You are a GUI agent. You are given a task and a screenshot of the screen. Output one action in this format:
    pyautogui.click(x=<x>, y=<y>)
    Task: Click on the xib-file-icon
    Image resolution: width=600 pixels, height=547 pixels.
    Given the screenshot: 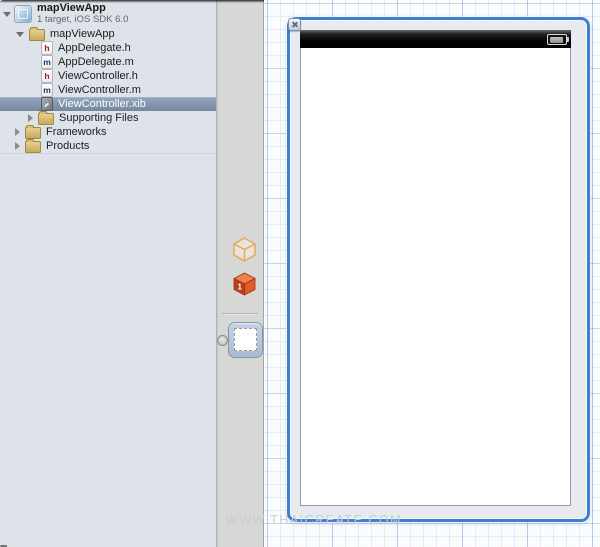 What is the action you would take?
    pyautogui.click(x=47, y=104)
    